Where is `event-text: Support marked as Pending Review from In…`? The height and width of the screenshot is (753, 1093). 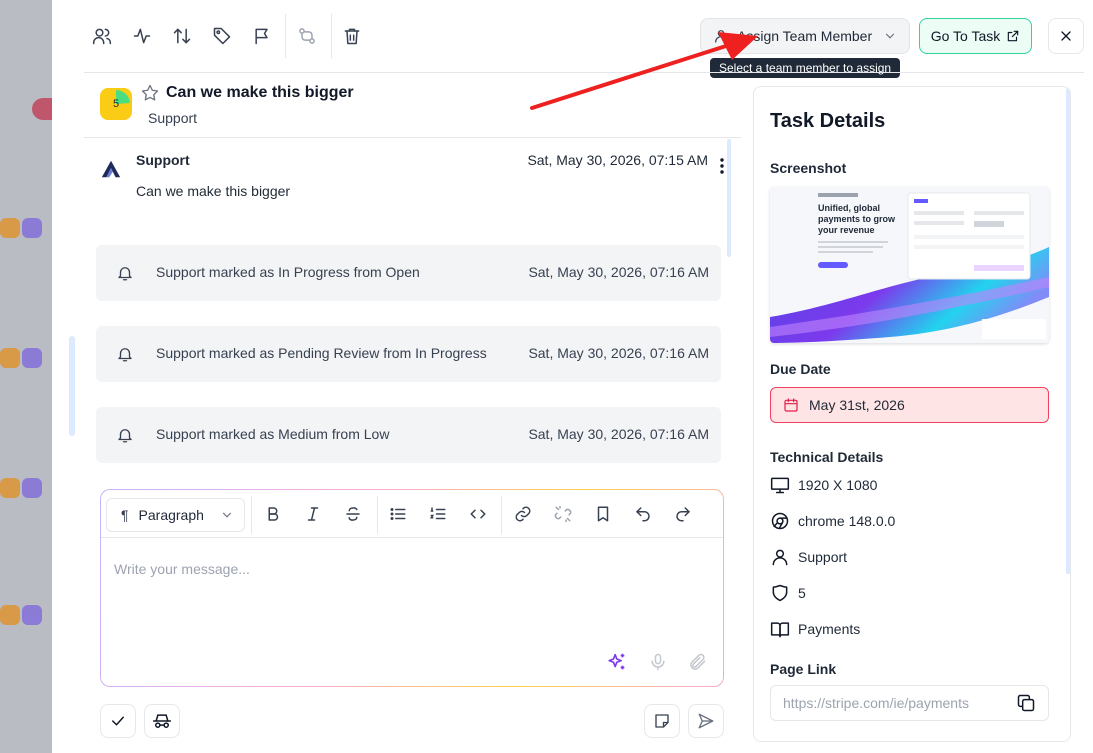
event-text: Support marked as Pending Review from In… is located at coordinates (321, 353).